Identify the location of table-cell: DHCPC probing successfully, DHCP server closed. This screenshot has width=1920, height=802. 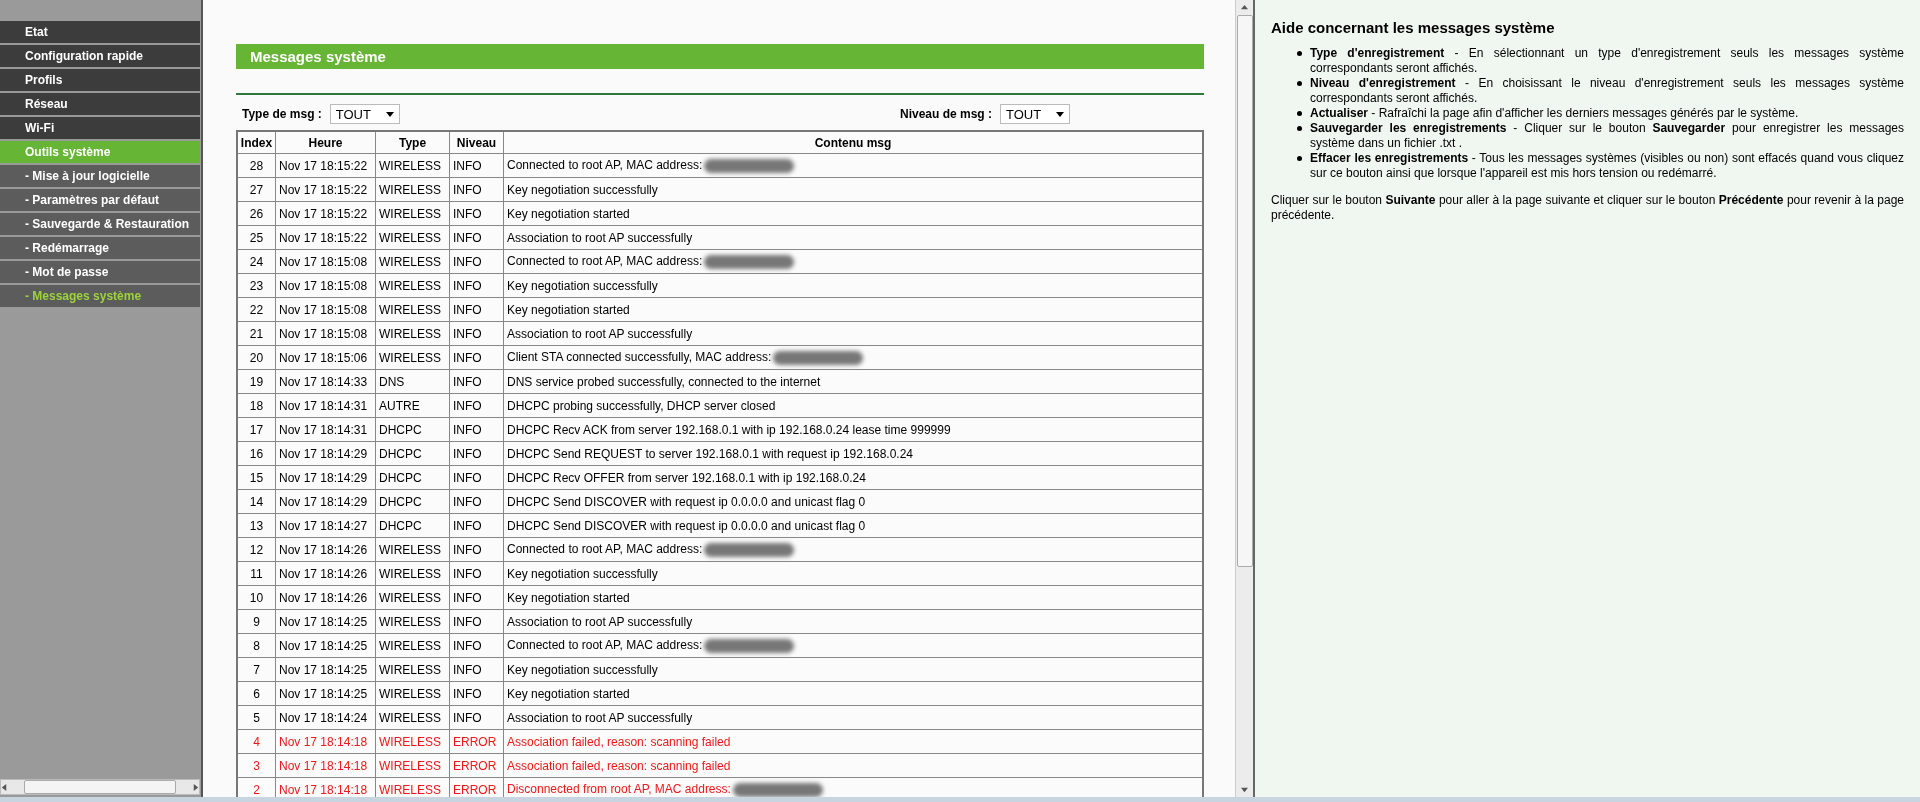
(641, 405).